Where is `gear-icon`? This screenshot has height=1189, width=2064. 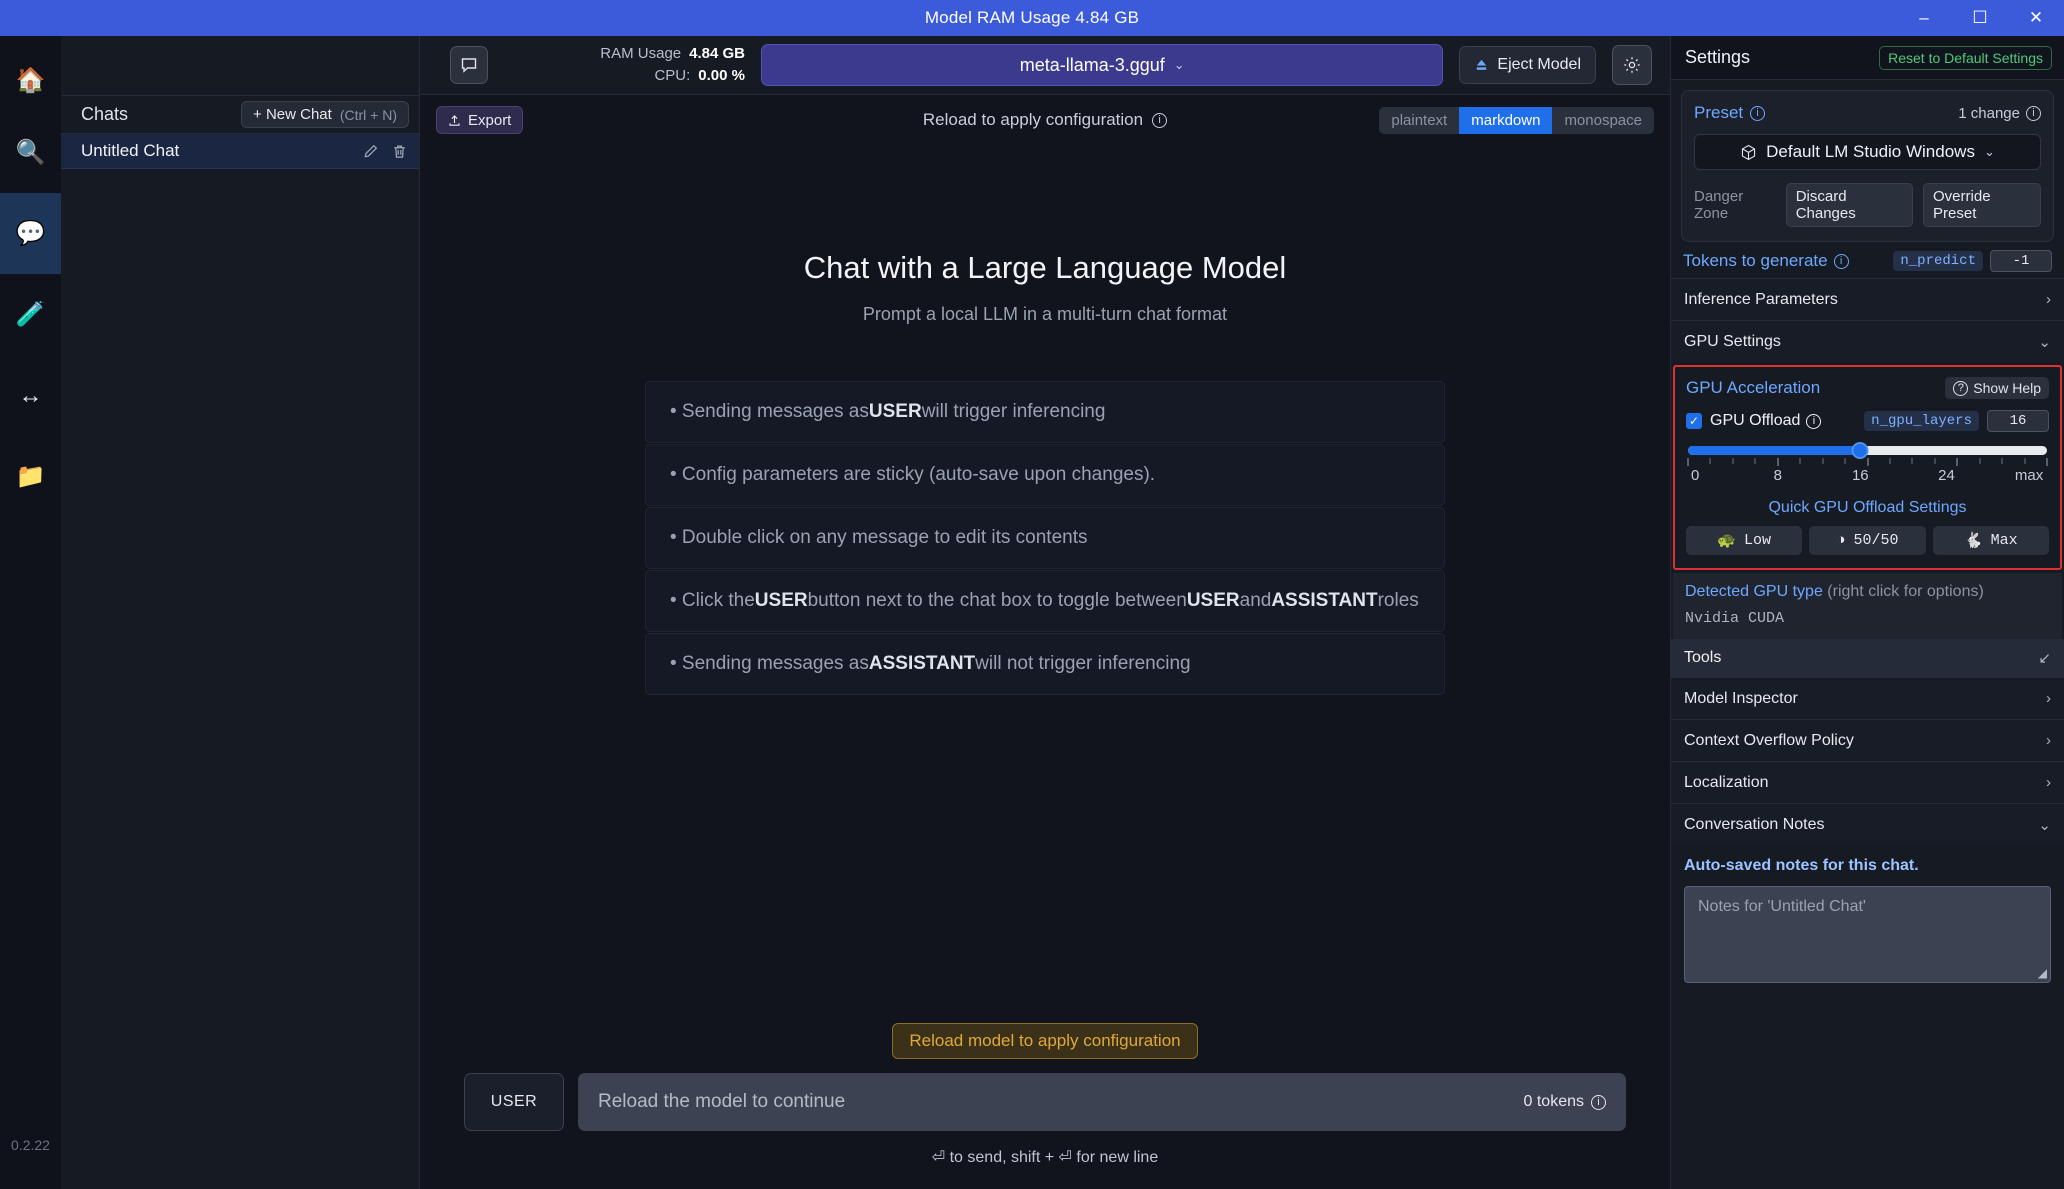 gear-icon is located at coordinates (1632, 65).